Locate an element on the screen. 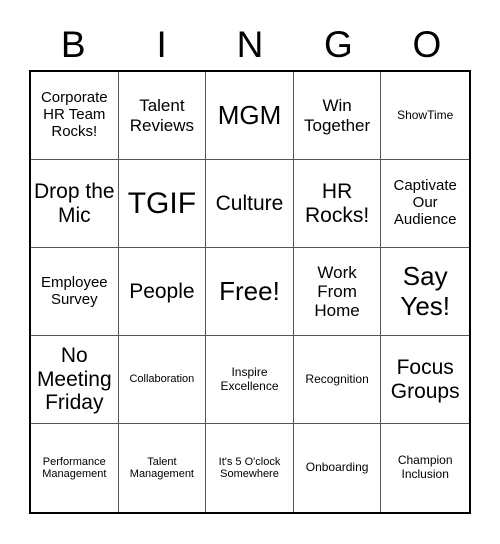 This screenshot has height=544, width=500. bingo-cell: It's 5 O'clock Somewhere is located at coordinates (250, 468).